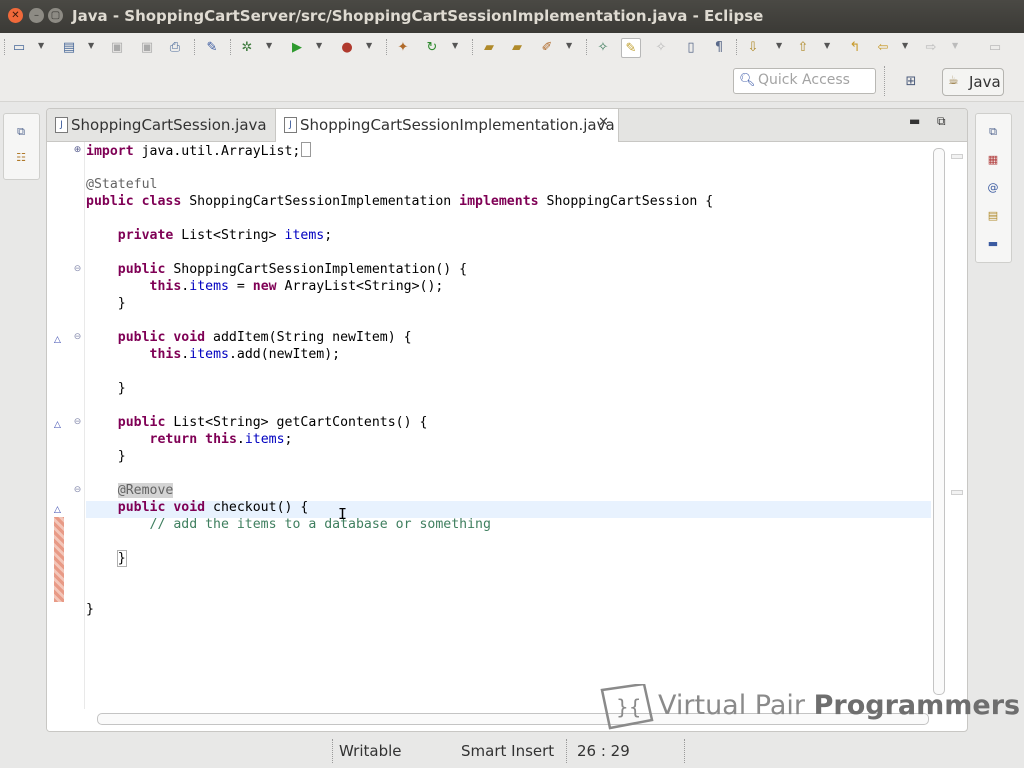 This screenshot has width=1024, height=768. I want to click on folded-import-box, so click(306, 149).